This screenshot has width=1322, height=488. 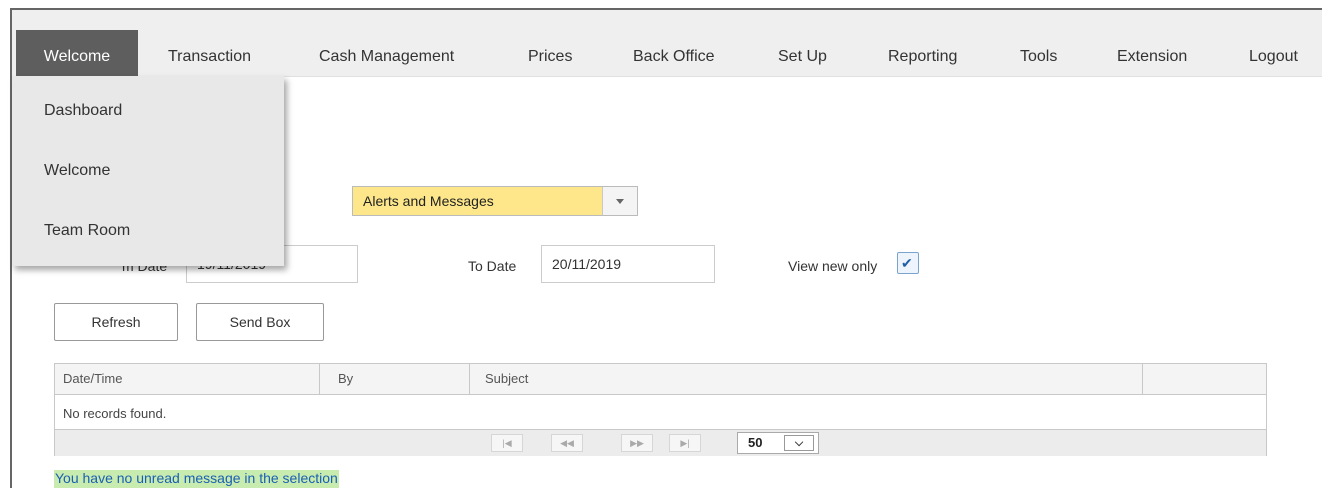 What do you see at coordinates (92, 378) in the screenshot?
I see `column-header-datetime: Date/Time` at bounding box center [92, 378].